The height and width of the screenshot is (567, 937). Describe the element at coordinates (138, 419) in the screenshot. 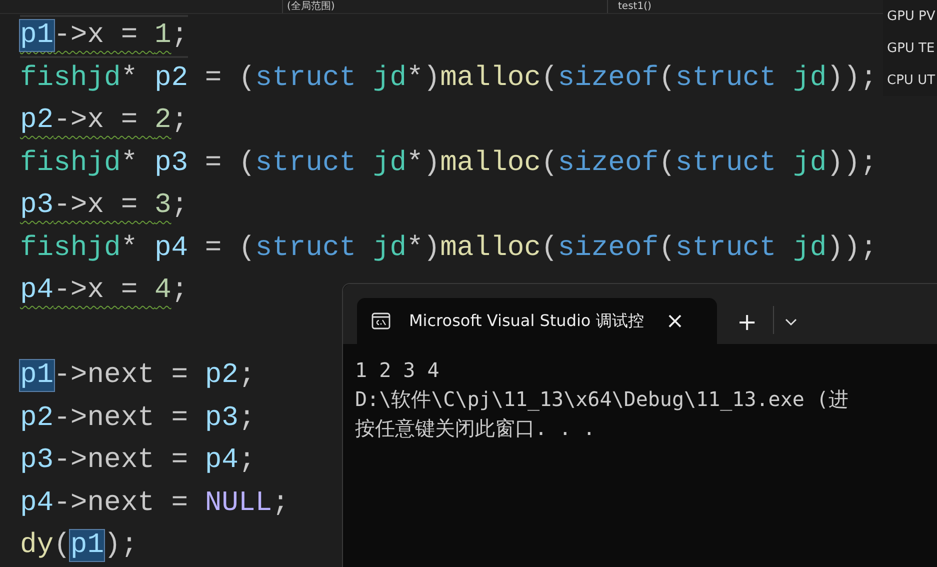

I see `code-line: p2->next = p3;` at that location.